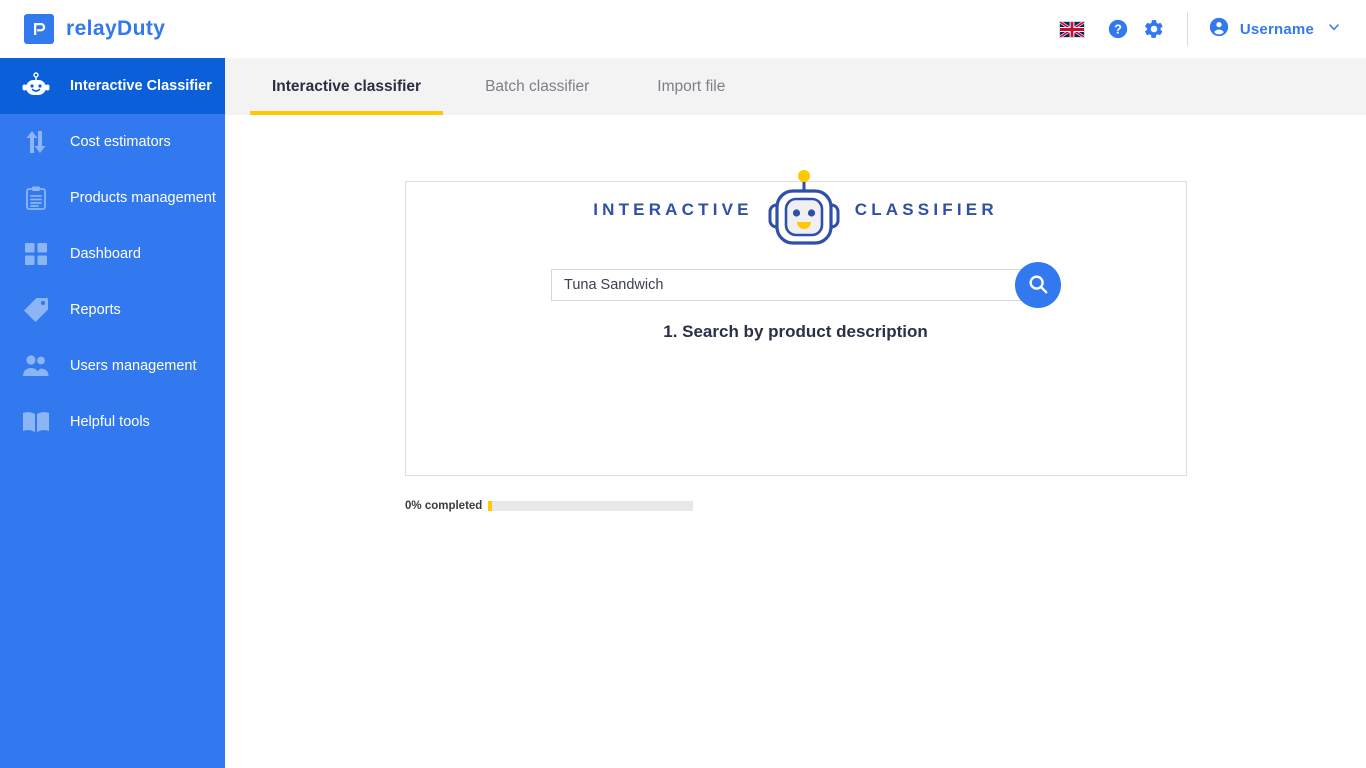  What do you see at coordinates (36, 366) in the screenshot?
I see `users-icon` at bounding box center [36, 366].